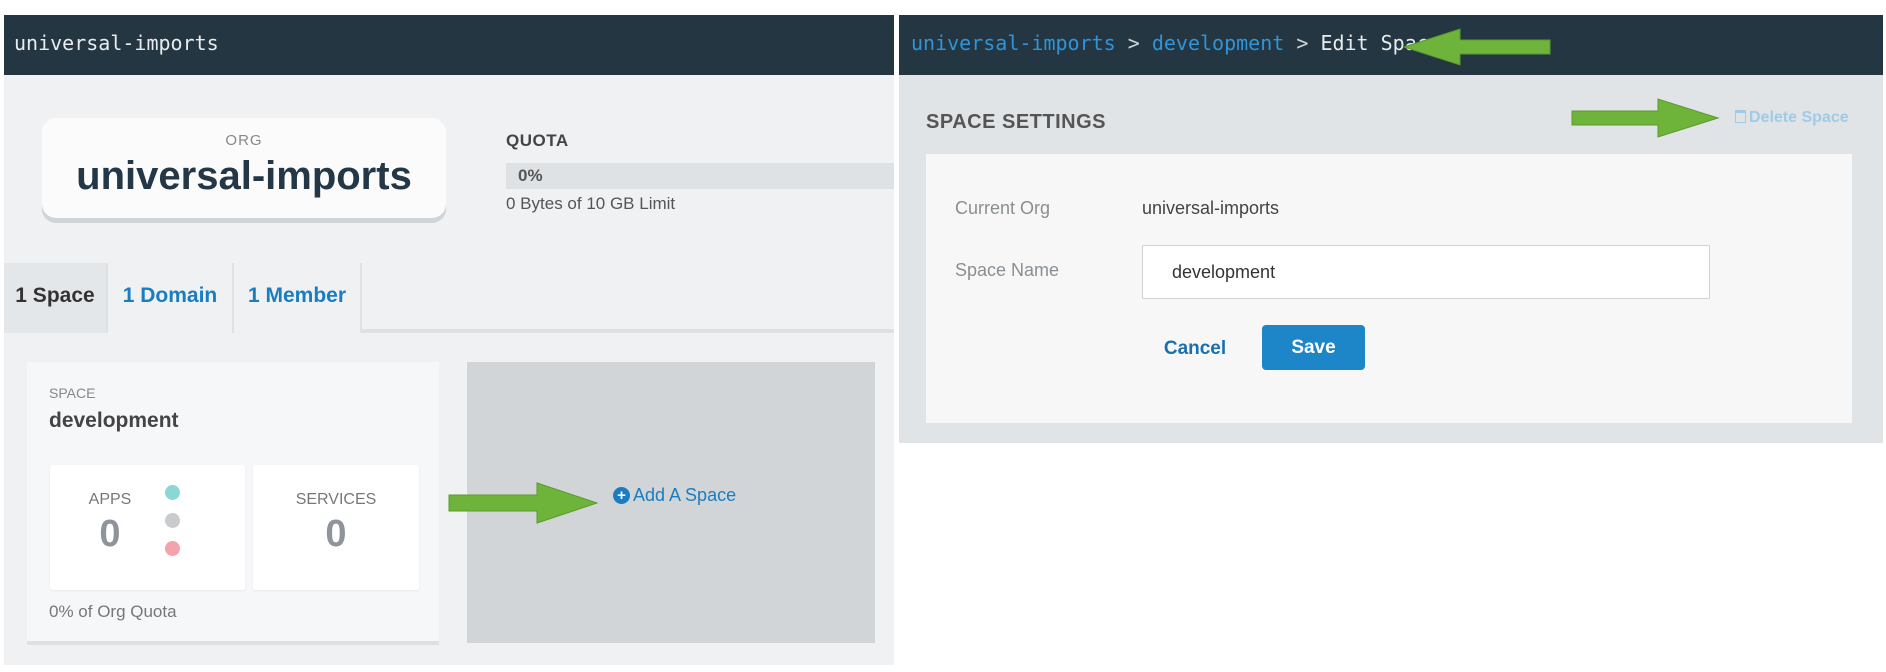  I want to click on services-stat-box: SERVICES 0, so click(336, 527).